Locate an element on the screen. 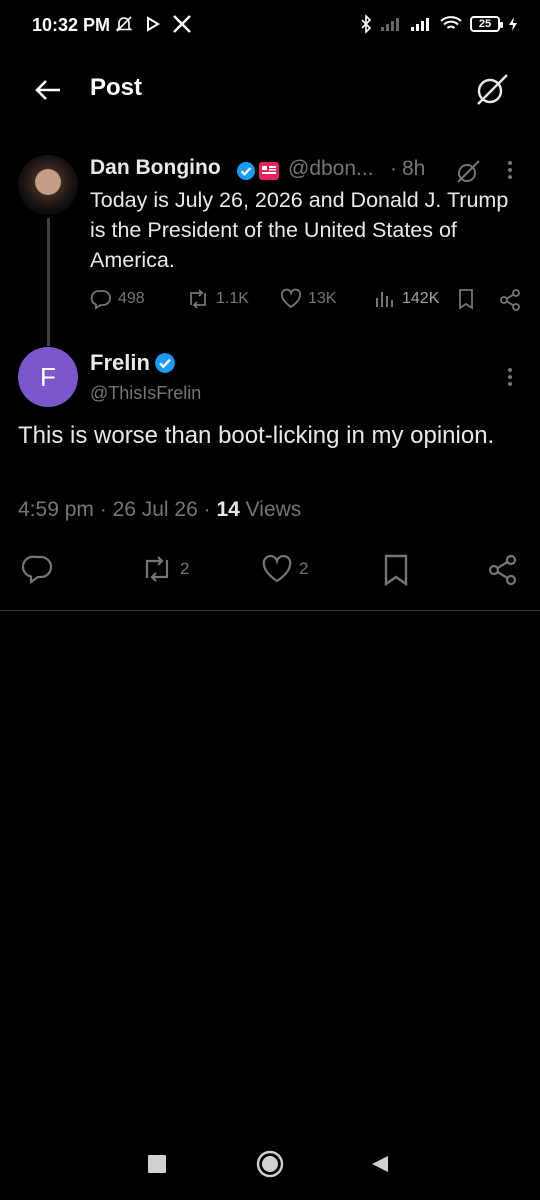  repost-count: 1.1K is located at coordinates (232, 298).